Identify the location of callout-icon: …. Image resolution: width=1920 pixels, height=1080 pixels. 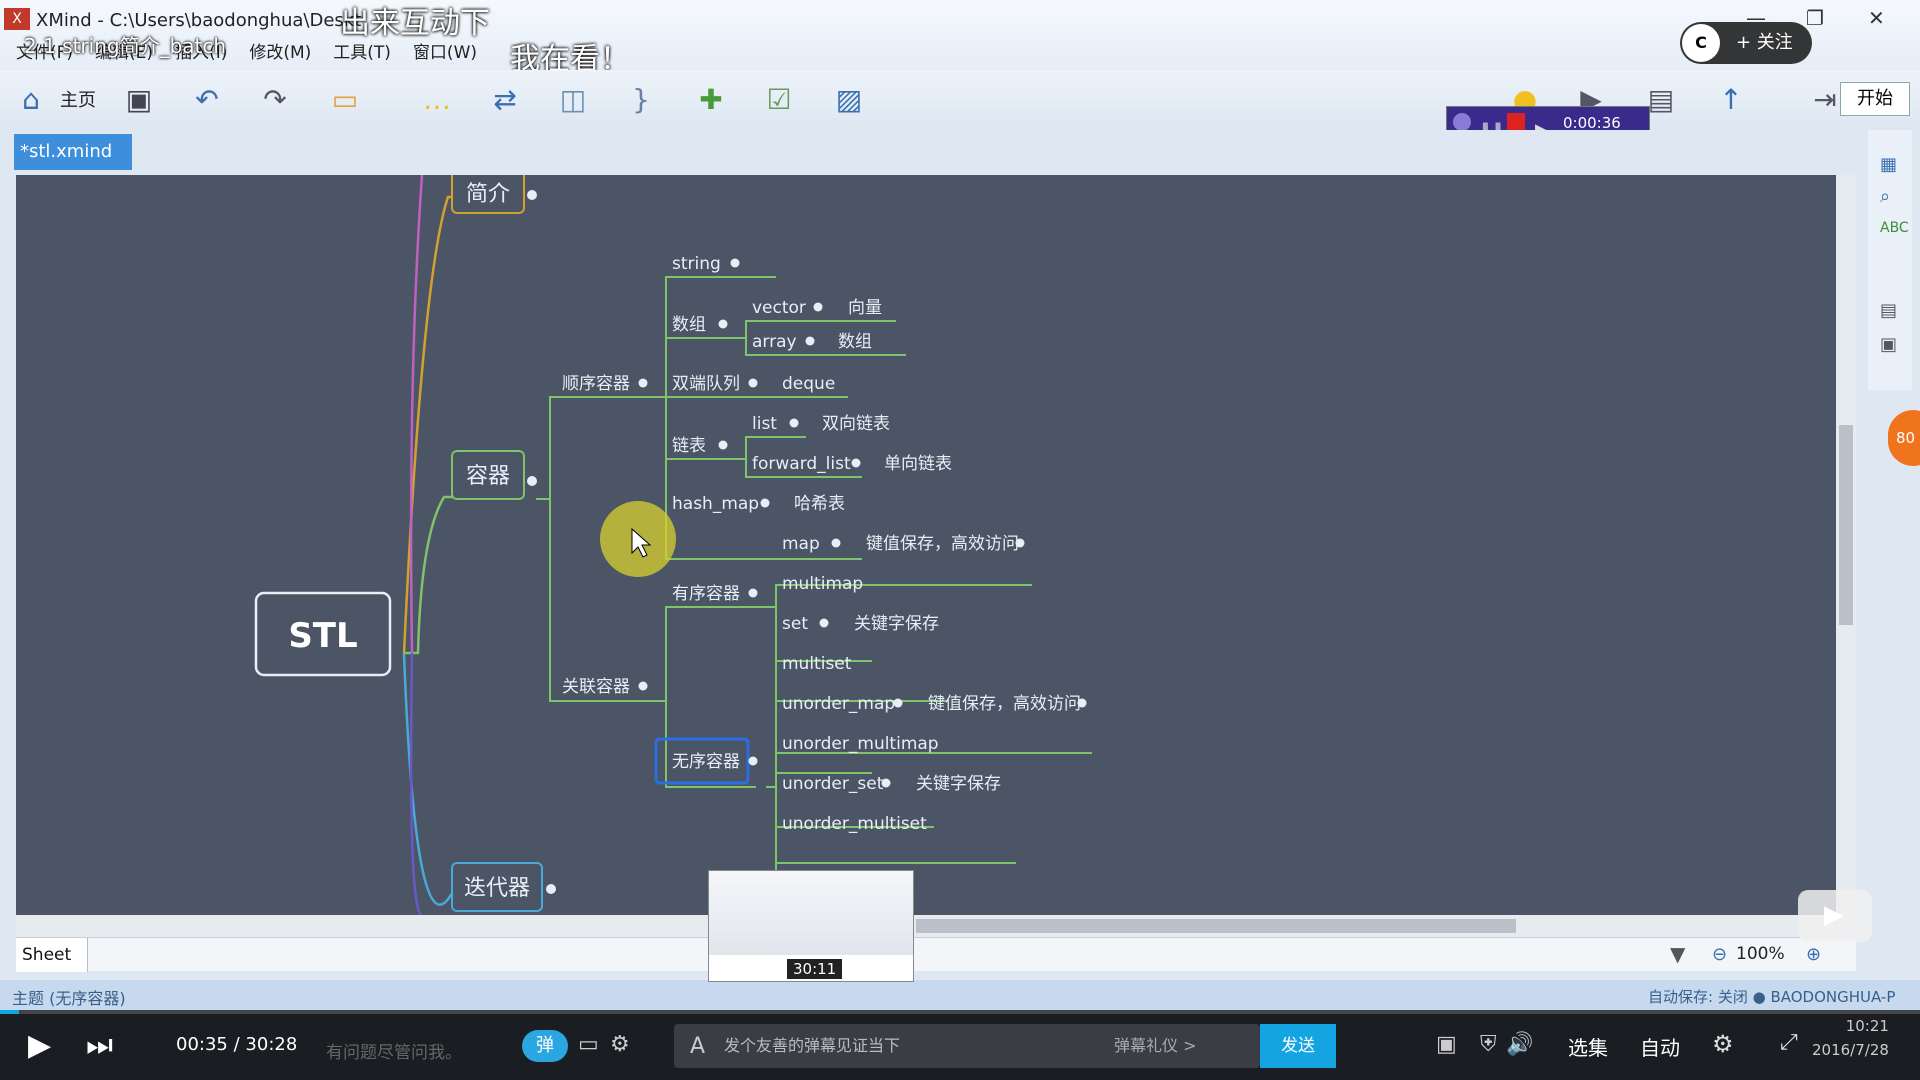
(437, 99).